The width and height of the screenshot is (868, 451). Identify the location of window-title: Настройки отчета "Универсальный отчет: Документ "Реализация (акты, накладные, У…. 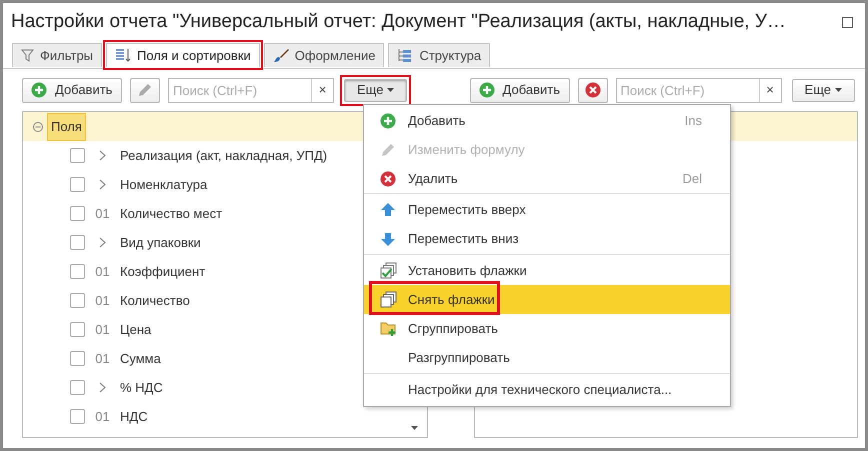
(398, 22).